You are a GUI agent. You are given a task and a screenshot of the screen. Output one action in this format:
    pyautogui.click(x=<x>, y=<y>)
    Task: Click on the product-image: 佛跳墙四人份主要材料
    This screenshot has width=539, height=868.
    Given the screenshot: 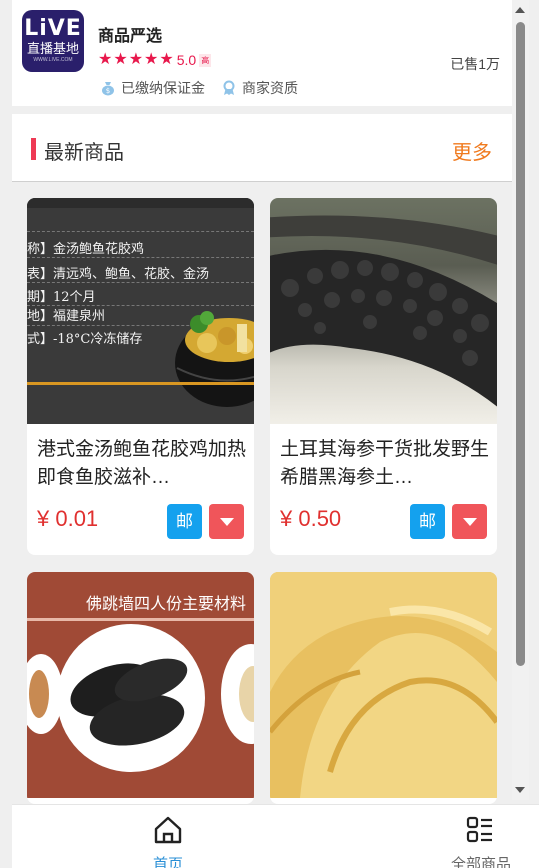 What is the action you would take?
    pyautogui.click(x=140, y=685)
    